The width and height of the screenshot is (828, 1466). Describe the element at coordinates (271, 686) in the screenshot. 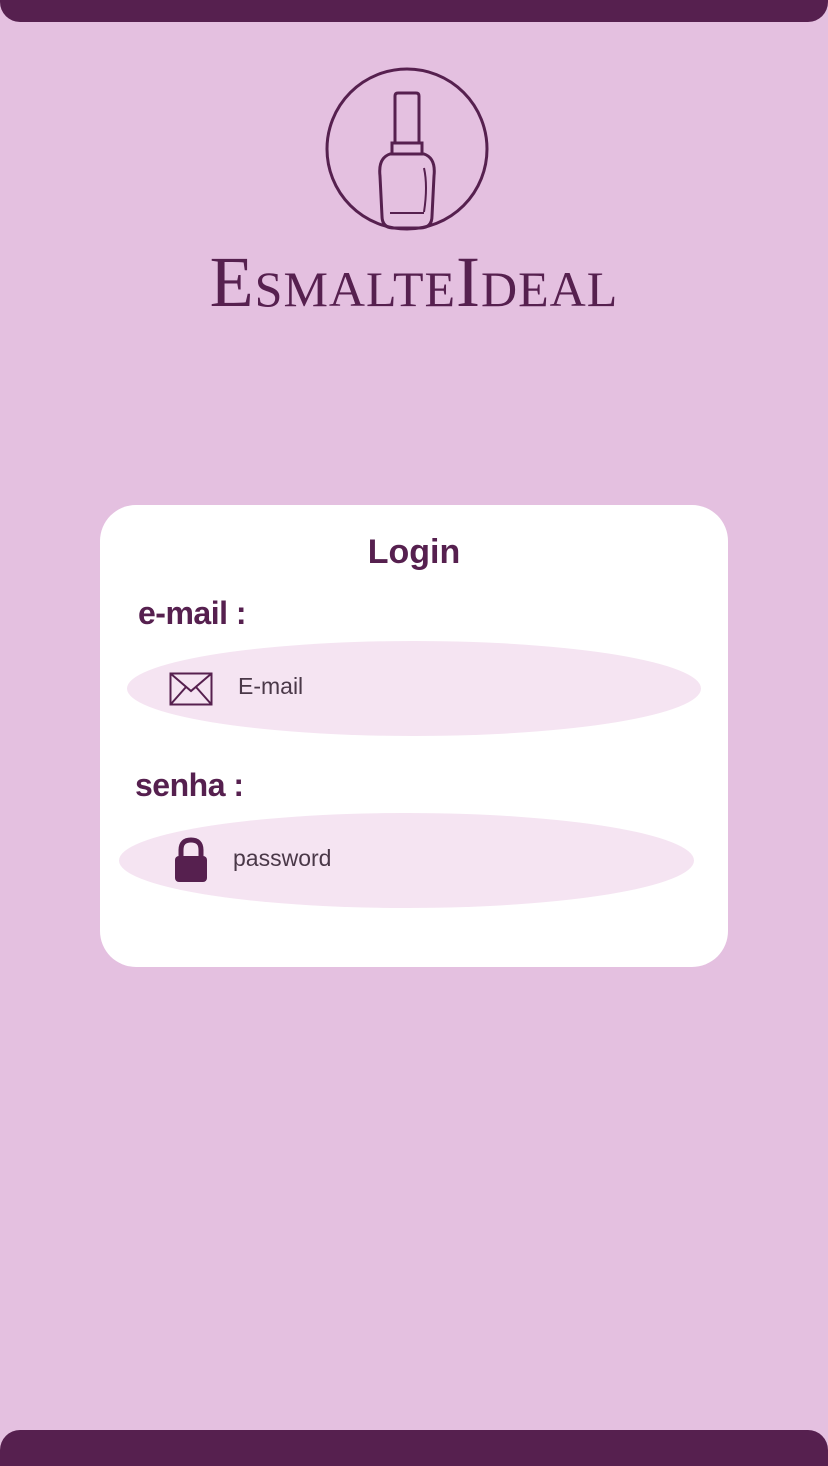

I see `email-placeholder: E-mail` at that location.